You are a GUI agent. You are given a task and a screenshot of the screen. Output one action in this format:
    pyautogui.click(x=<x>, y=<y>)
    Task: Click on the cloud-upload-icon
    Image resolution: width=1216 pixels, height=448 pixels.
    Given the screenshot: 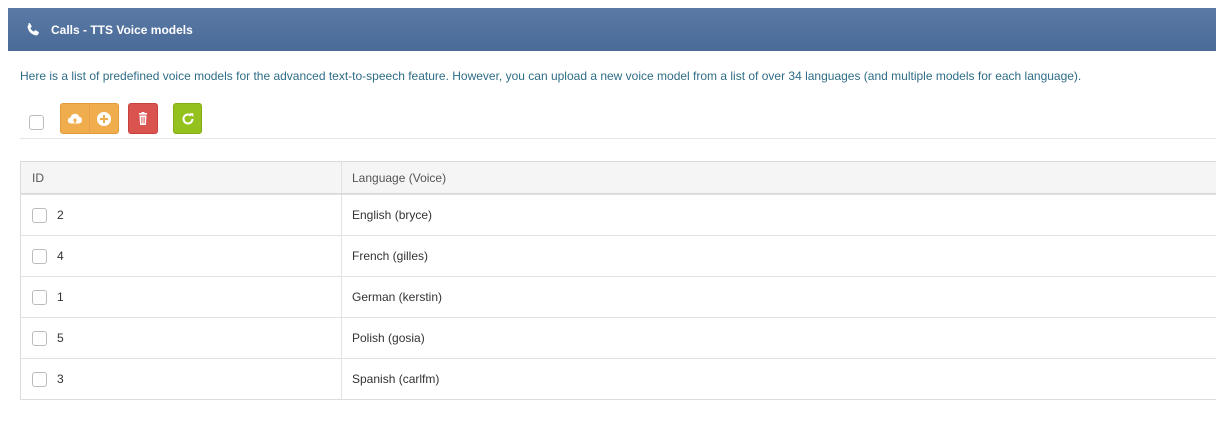 What is the action you would take?
    pyautogui.click(x=74, y=118)
    